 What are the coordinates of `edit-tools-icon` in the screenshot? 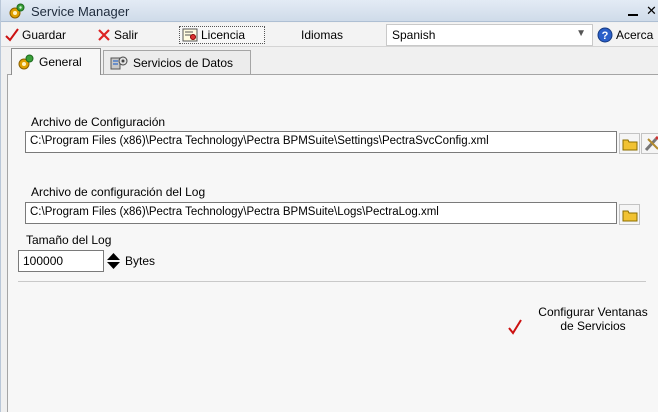 It's located at (651, 143).